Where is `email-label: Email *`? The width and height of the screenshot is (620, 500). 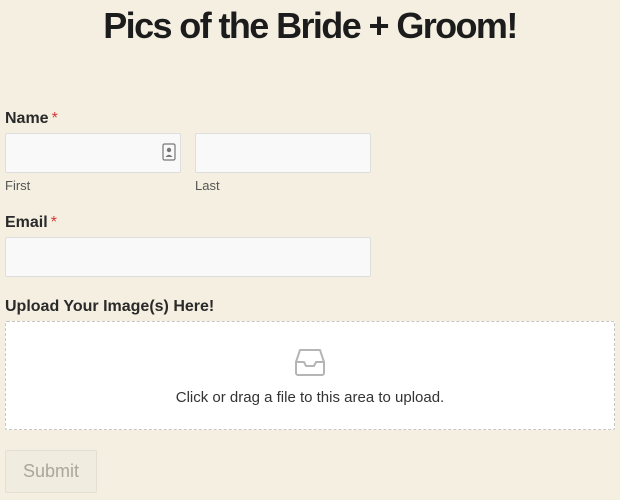
email-label: Email * is located at coordinates (31, 223).